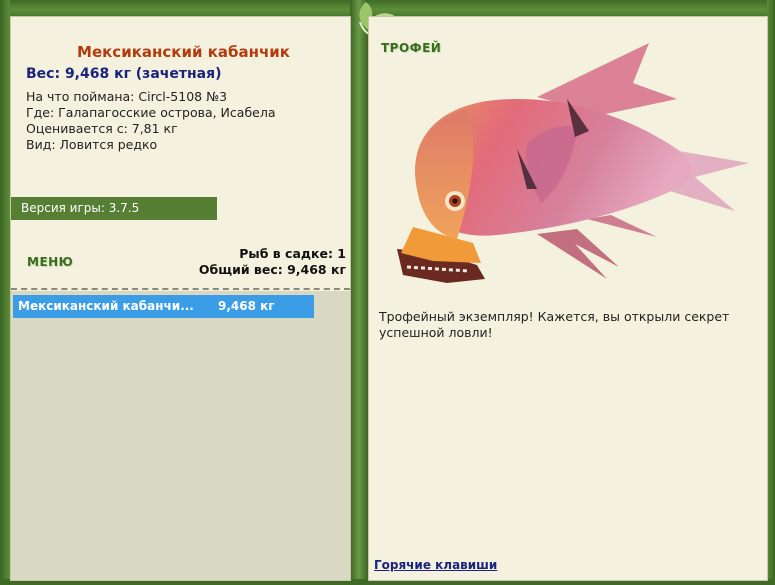 This screenshot has height=585, width=775. I want to click on hotkeys-link: Горячие клавиши, so click(435, 565).